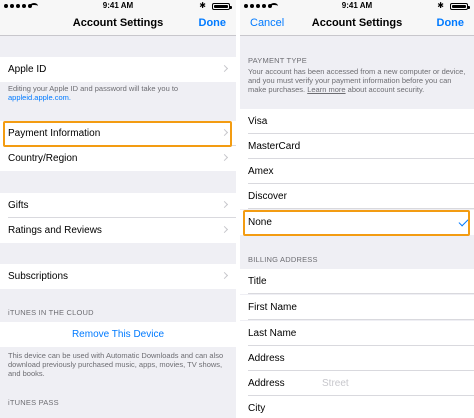 The width and height of the screenshot is (474, 418). I want to click on ratings-reviews-row: Ratings and Reviews, so click(118, 230).